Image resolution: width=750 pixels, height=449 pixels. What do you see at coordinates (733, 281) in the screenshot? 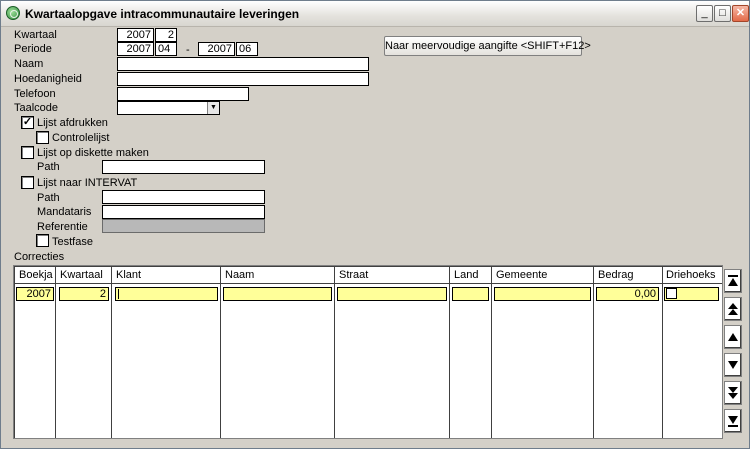
I see `first-record-icon` at bounding box center [733, 281].